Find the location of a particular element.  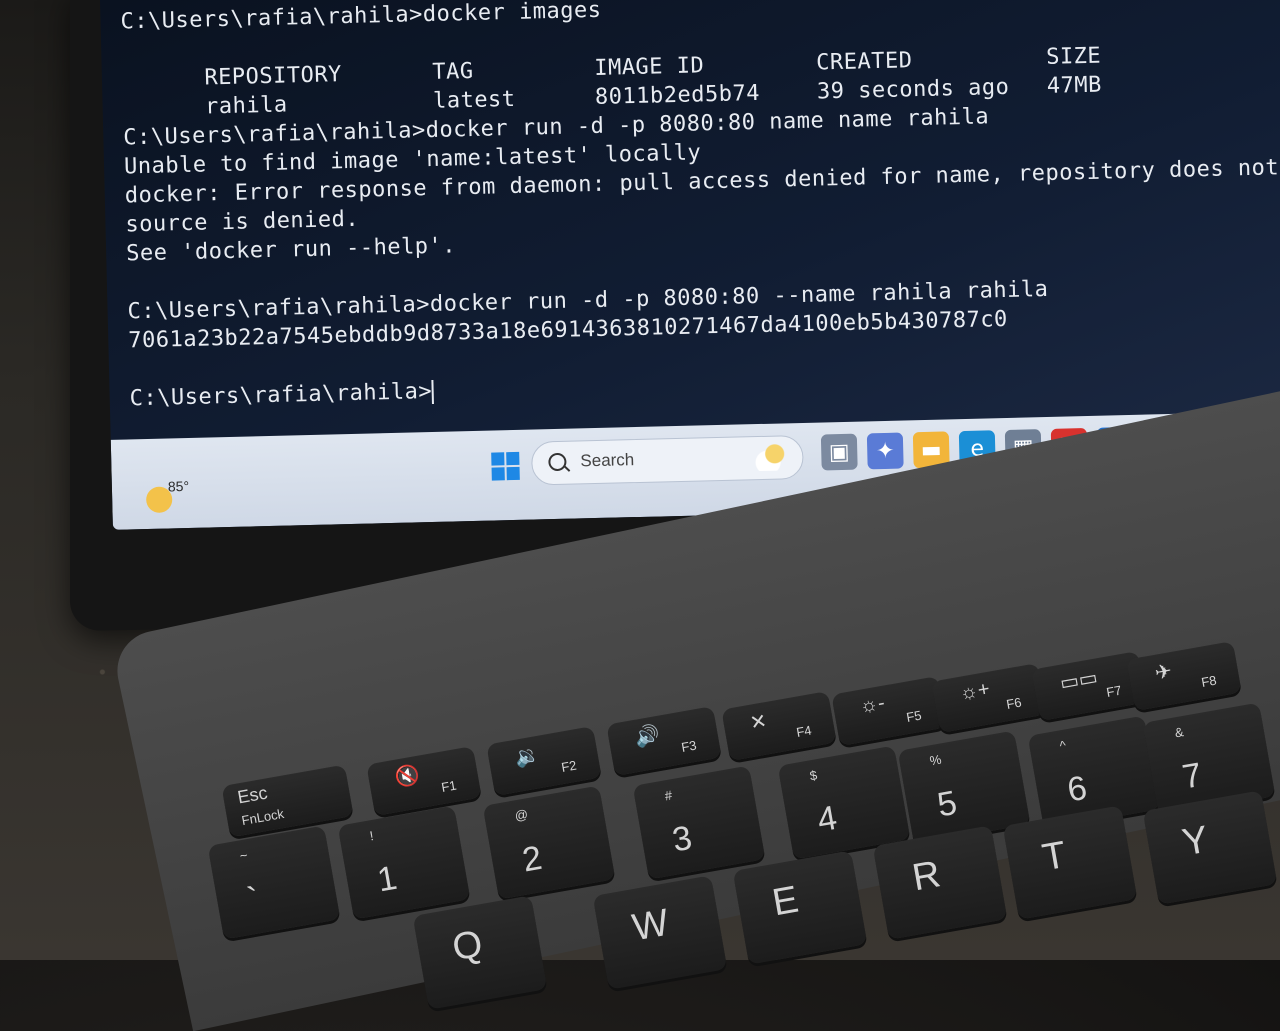

key-legend: W is located at coordinates (650, 925).